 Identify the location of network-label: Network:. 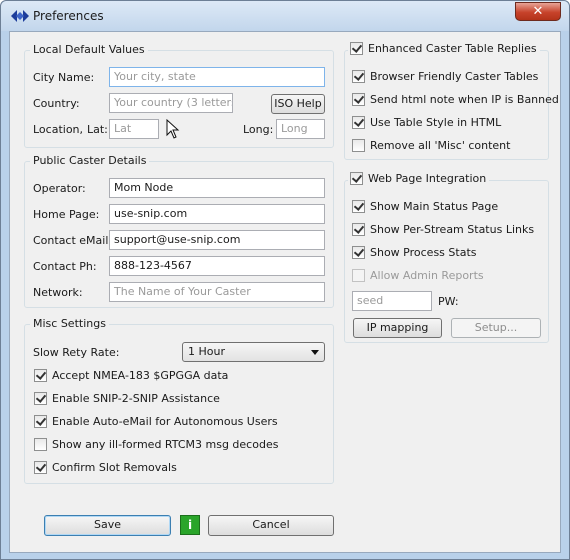
(58, 292).